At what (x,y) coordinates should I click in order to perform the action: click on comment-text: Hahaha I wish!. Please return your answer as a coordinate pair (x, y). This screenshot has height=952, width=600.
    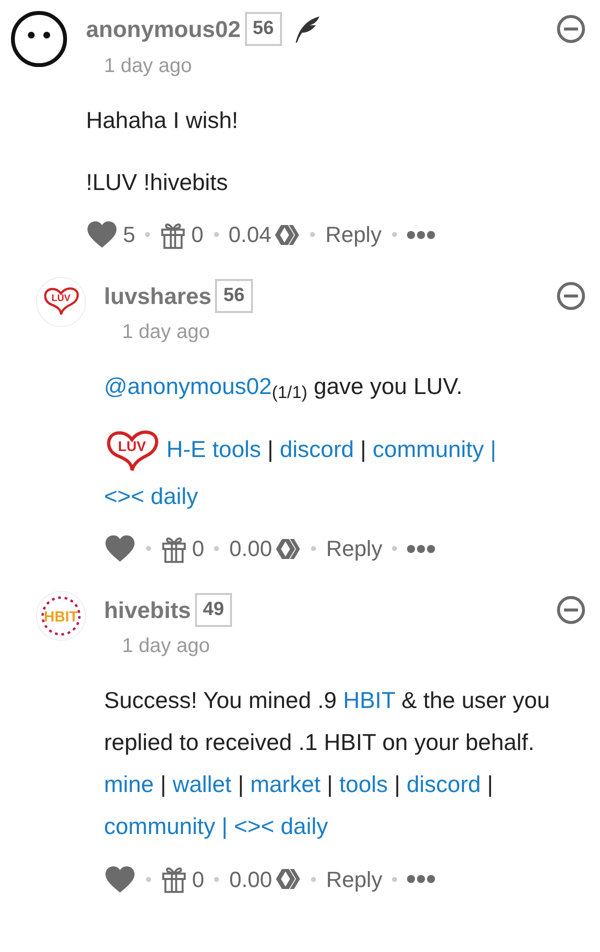
    Looking at the image, I should click on (163, 120).